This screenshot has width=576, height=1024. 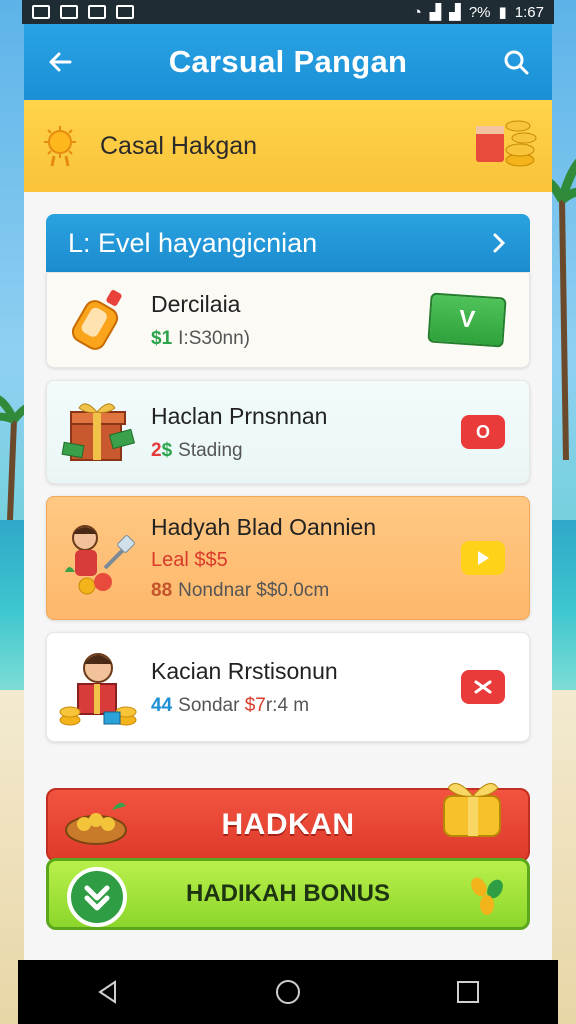 What do you see at coordinates (99, 687) in the screenshot?
I see `boy-with-gifts-icon` at bounding box center [99, 687].